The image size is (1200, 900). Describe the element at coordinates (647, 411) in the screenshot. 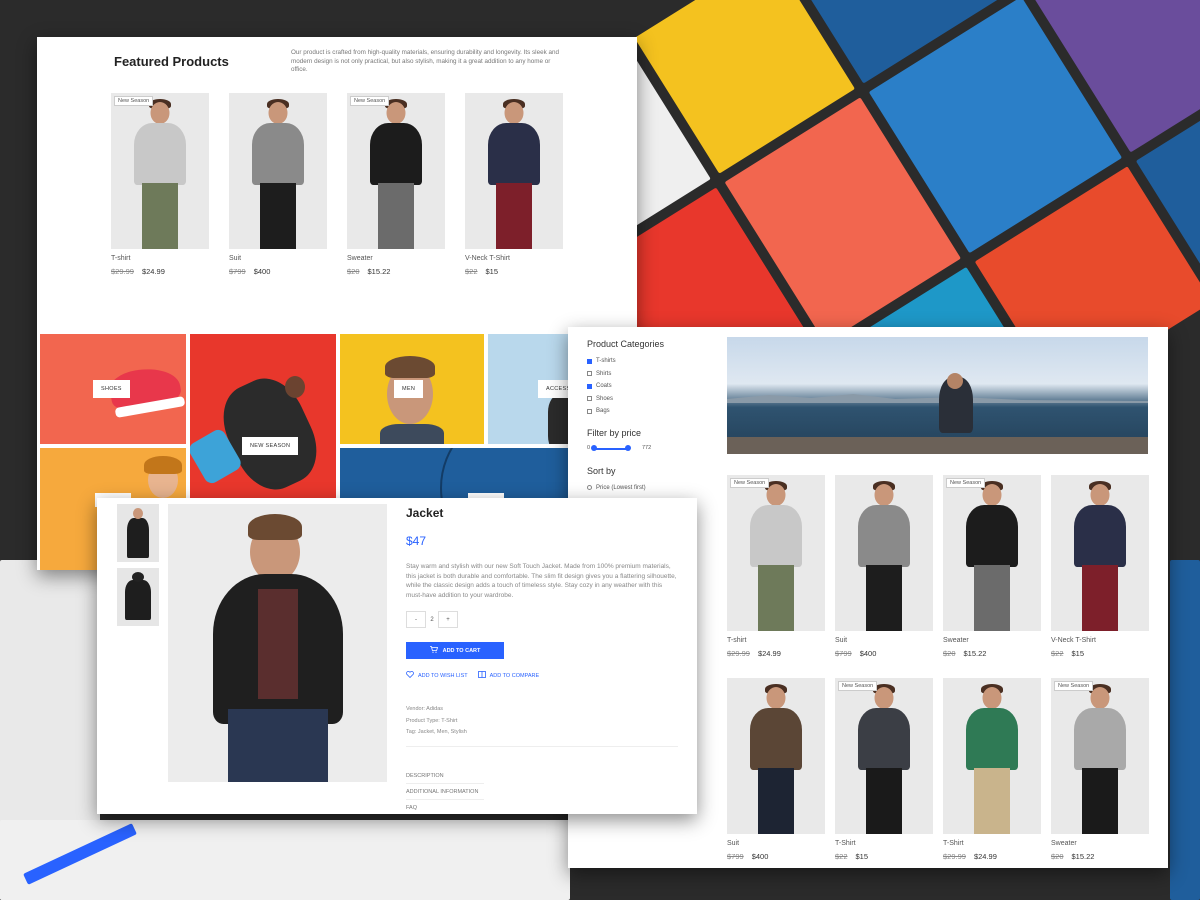

I see `category-checkbox: Bags` at that location.